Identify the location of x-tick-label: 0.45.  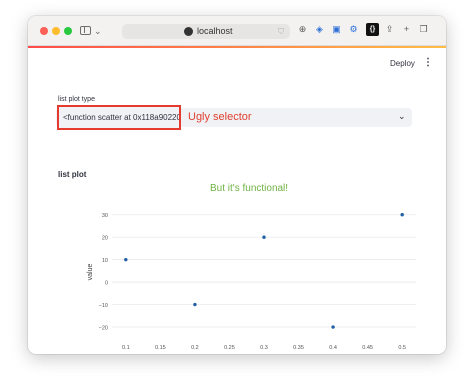
(367, 347).